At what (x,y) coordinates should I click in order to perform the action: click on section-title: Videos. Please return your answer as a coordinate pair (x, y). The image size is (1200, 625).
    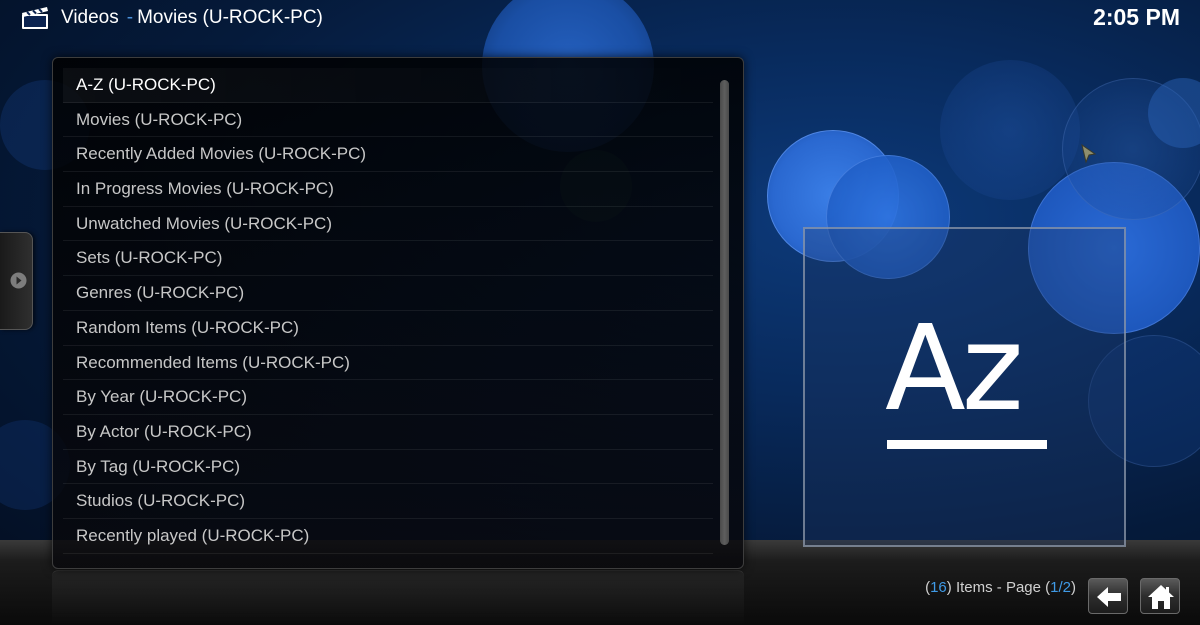
    Looking at the image, I should click on (90, 17).